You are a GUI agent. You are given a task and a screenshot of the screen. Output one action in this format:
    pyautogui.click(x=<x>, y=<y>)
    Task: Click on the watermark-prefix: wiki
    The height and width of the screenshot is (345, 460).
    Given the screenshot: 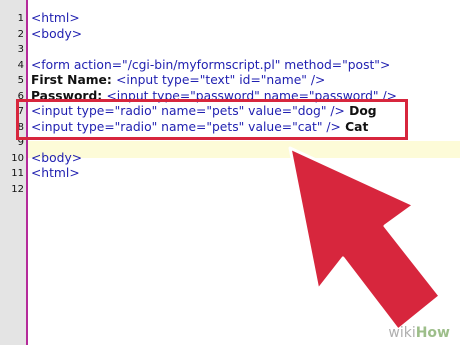 What is the action you would take?
    pyautogui.click(x=402, y=333)
    